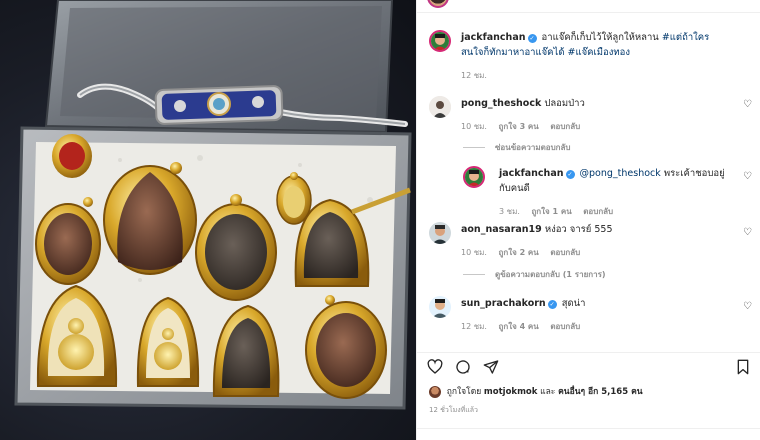 The width and height of the screenshot is (760, 440). I want to click on hide-replies-toggle: ซ่อนข้อความตอบกลับ, so click(517, 147).